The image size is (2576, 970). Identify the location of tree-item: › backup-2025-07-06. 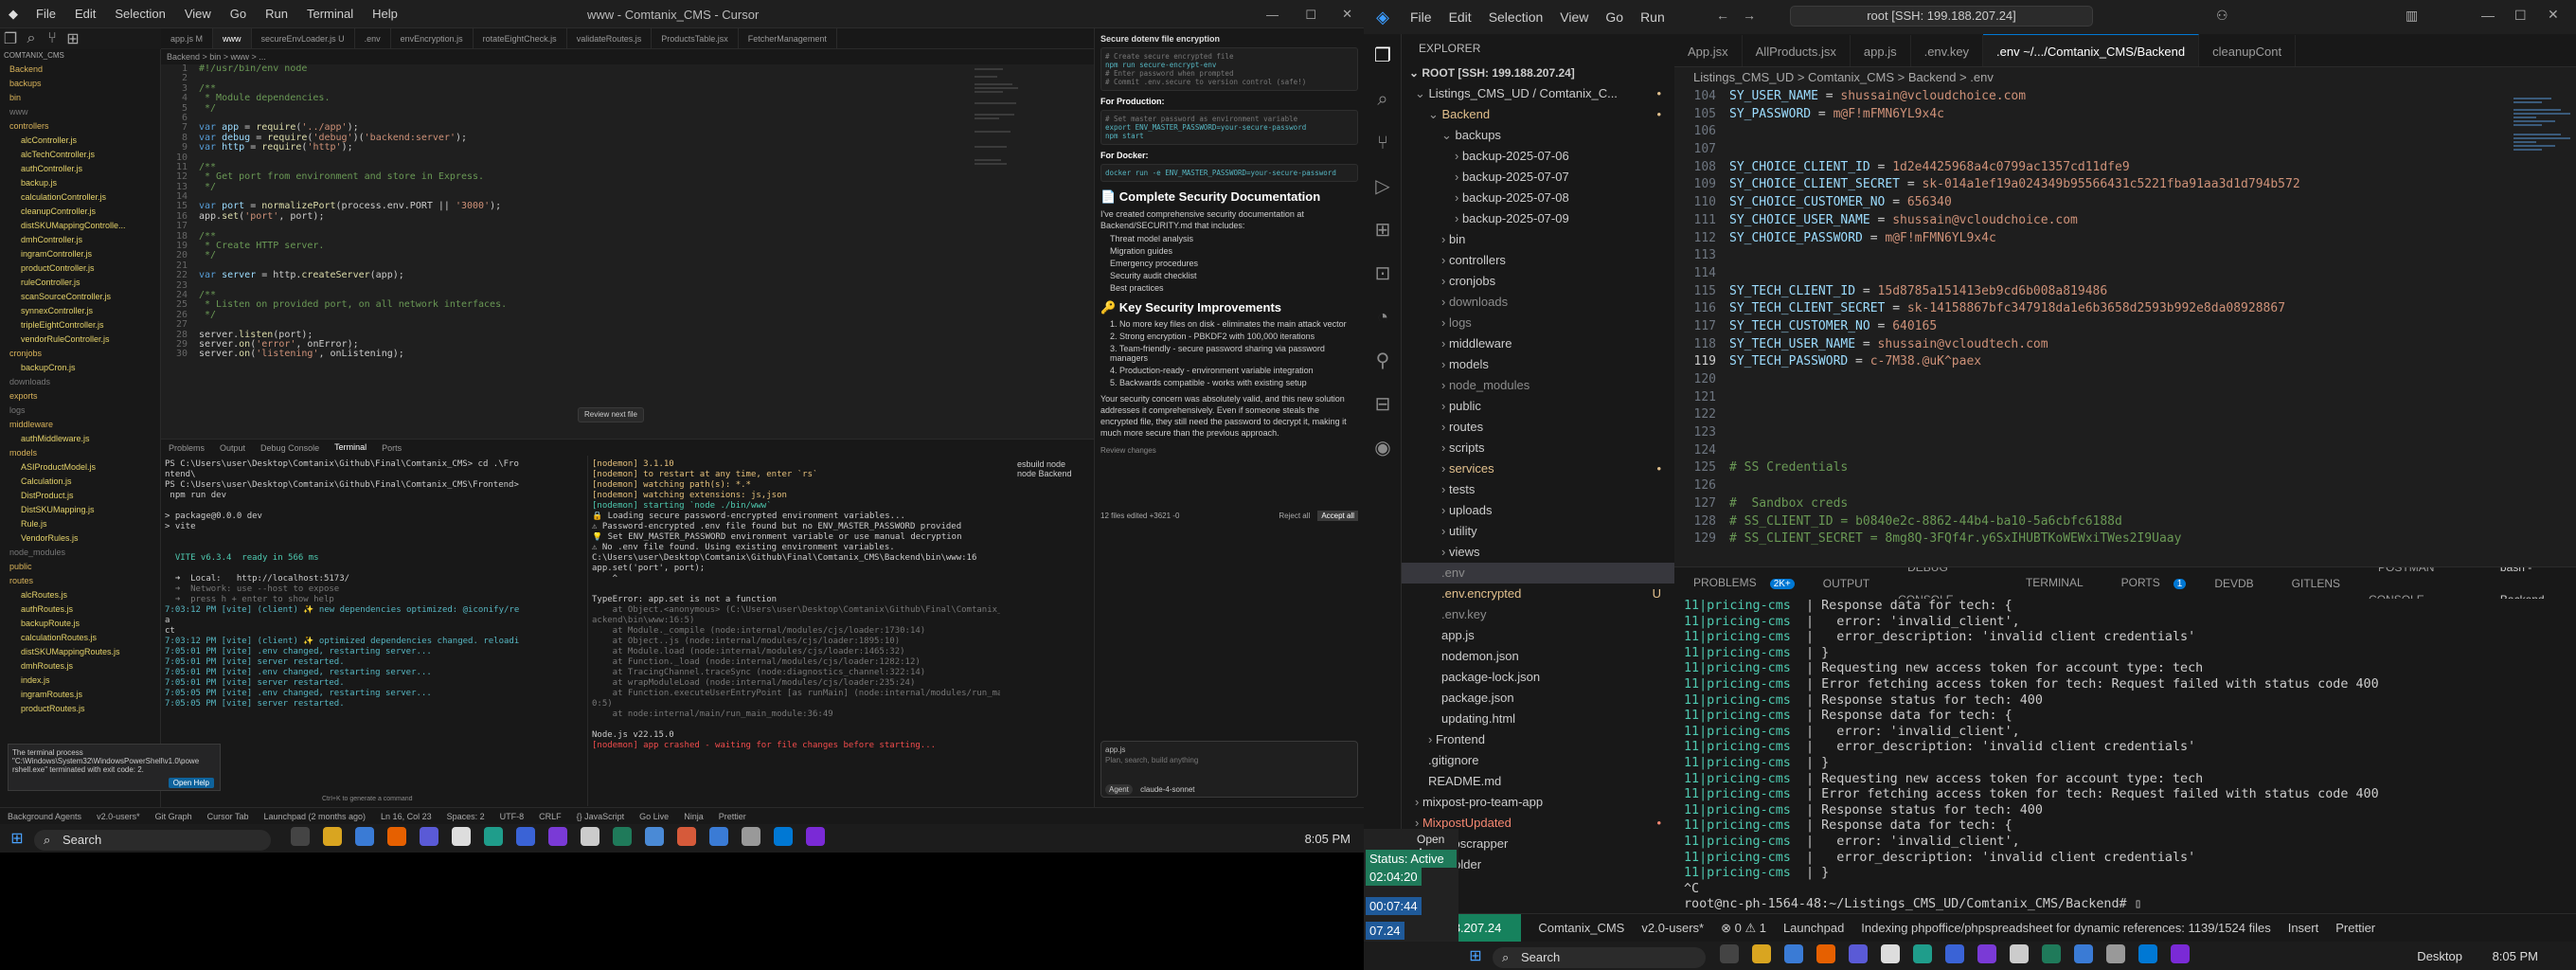
(1538, 156).